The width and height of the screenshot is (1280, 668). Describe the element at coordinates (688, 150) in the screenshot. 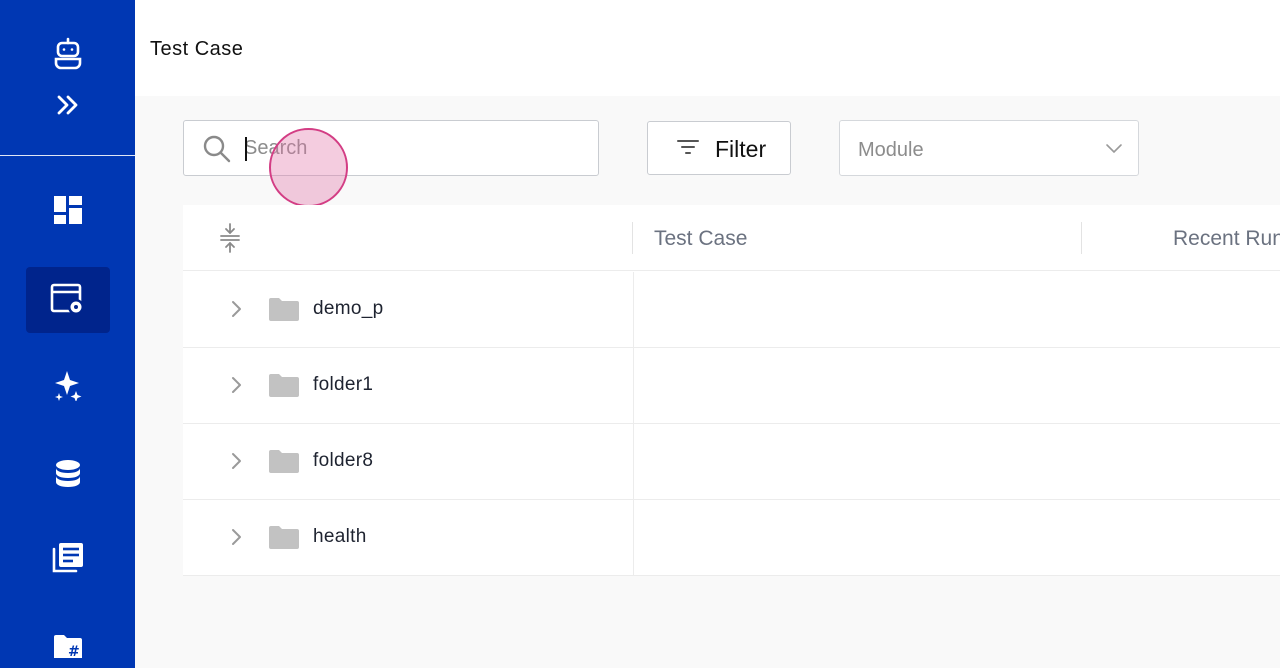

I see `filter-icon` at that location.